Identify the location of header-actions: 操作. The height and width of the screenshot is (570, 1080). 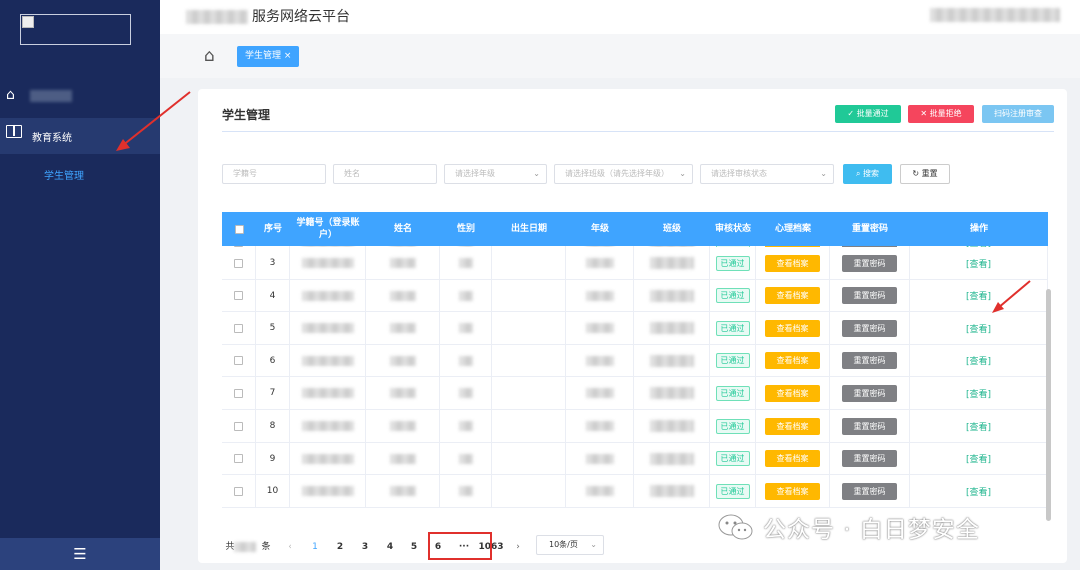
(978, 229).